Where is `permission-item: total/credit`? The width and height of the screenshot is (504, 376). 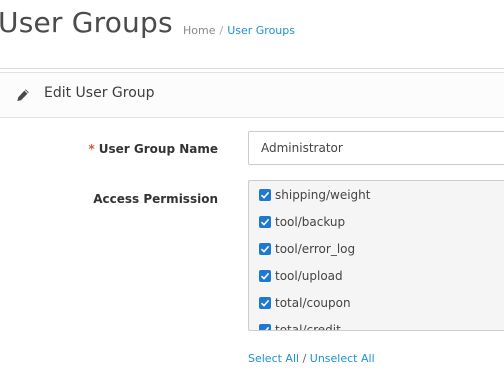 permission-item: total/credit is located at coordinates (300, 327).